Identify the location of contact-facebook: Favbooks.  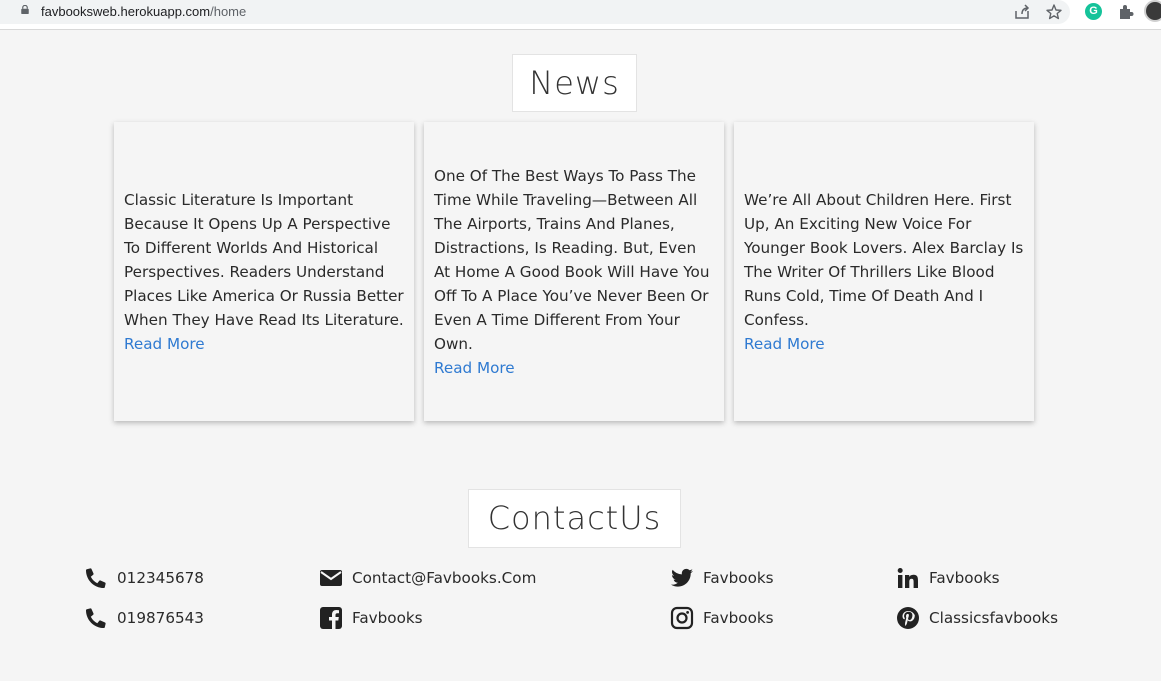
(371, 618).